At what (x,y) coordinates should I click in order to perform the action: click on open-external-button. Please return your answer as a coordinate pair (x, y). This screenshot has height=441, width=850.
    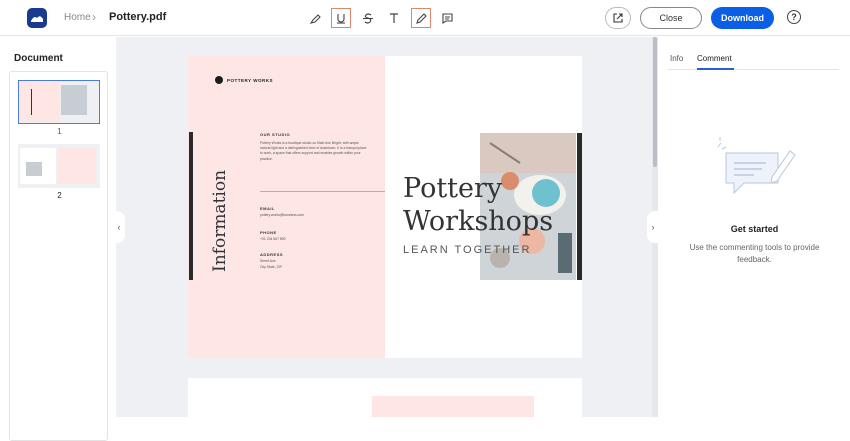
    Looking at the image, I should click on (618, 18).